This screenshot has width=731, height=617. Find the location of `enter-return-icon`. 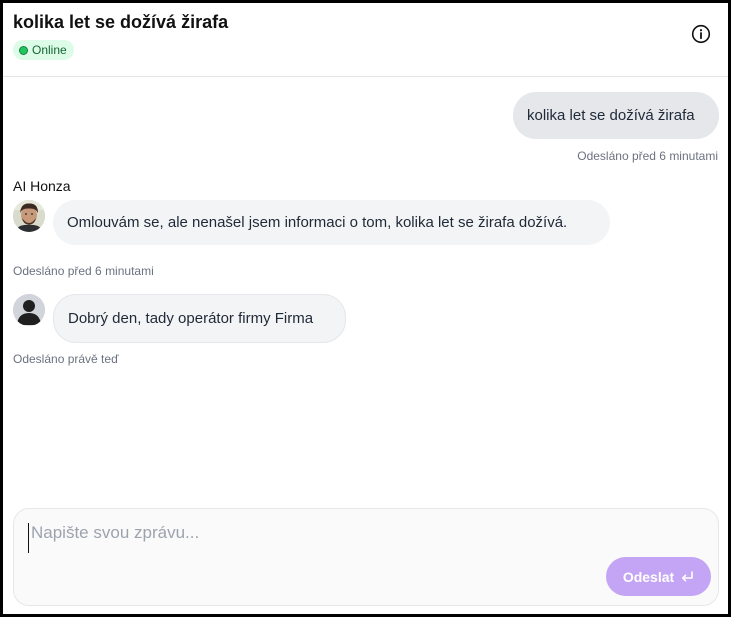

enter-return-icon is located at coordinates (687, 575).